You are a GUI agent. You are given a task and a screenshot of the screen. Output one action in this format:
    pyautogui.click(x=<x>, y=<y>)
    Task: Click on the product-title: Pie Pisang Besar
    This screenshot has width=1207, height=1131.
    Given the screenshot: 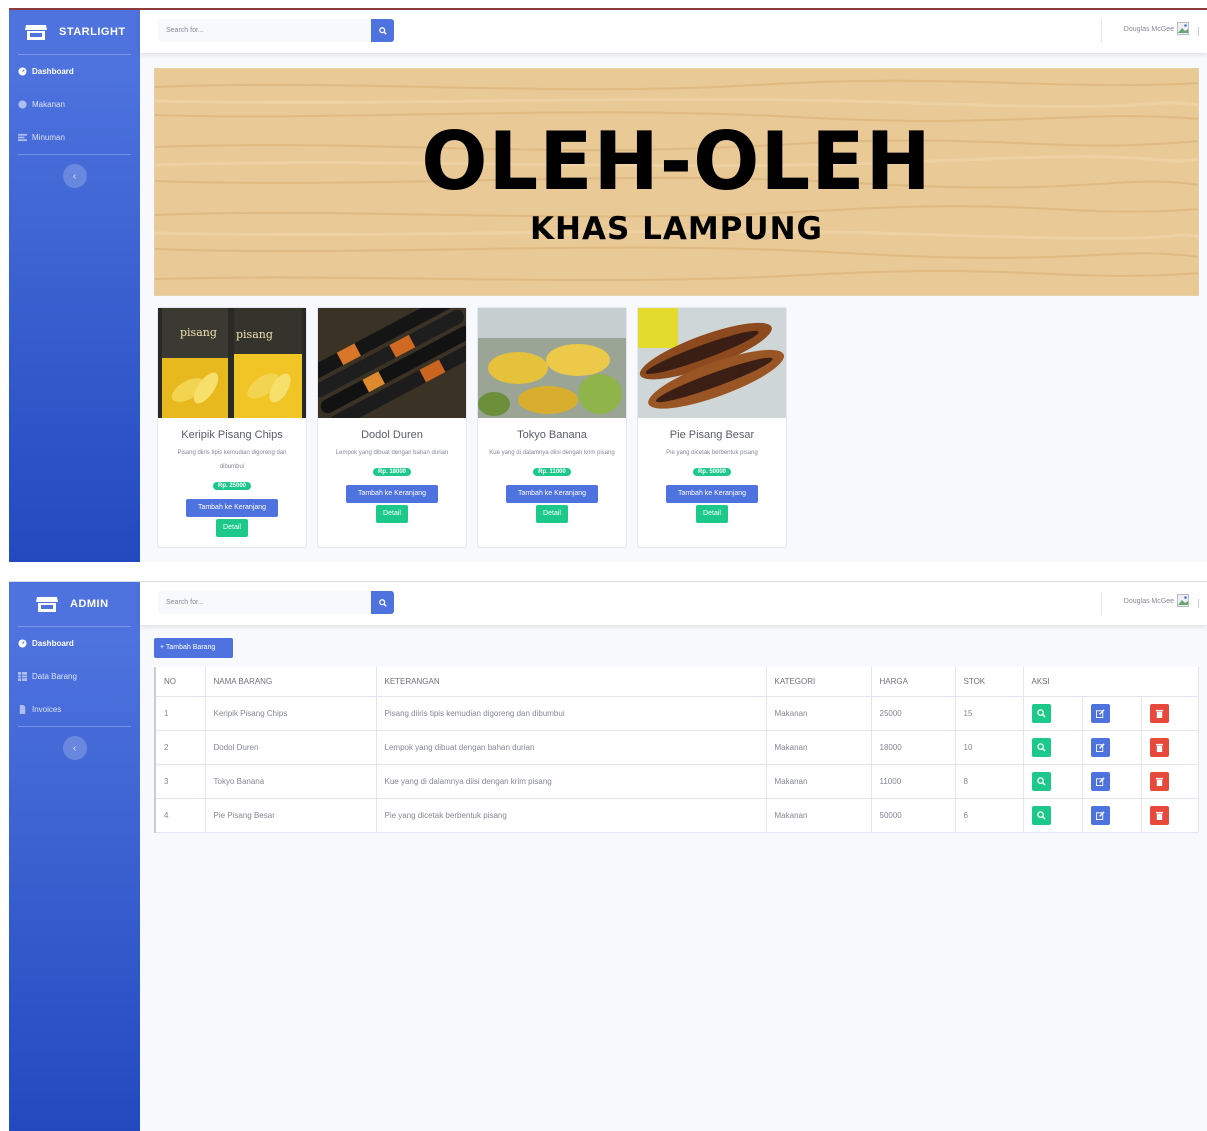 What is the action you would take?
    pyautogui.click(x=712, y=435)
    